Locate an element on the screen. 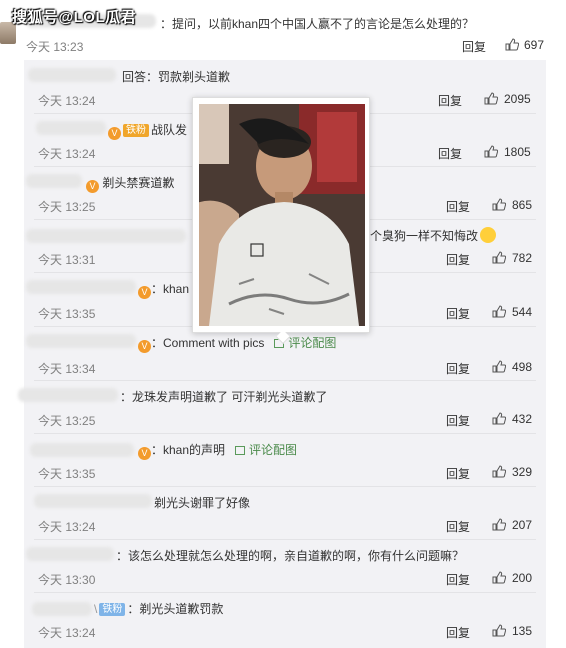 The width and height of the screenshot is (566, 648). like-button: 697 is located at coordinates (524, 45).